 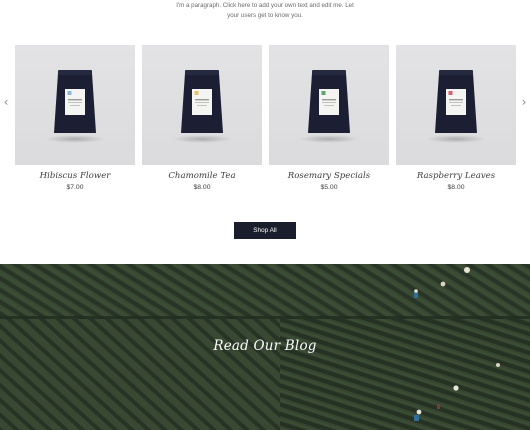 What do you see at coordinates (329, 187) in the screenshot?
I see `product-price: $5.00` at bounding box center [329, 187].